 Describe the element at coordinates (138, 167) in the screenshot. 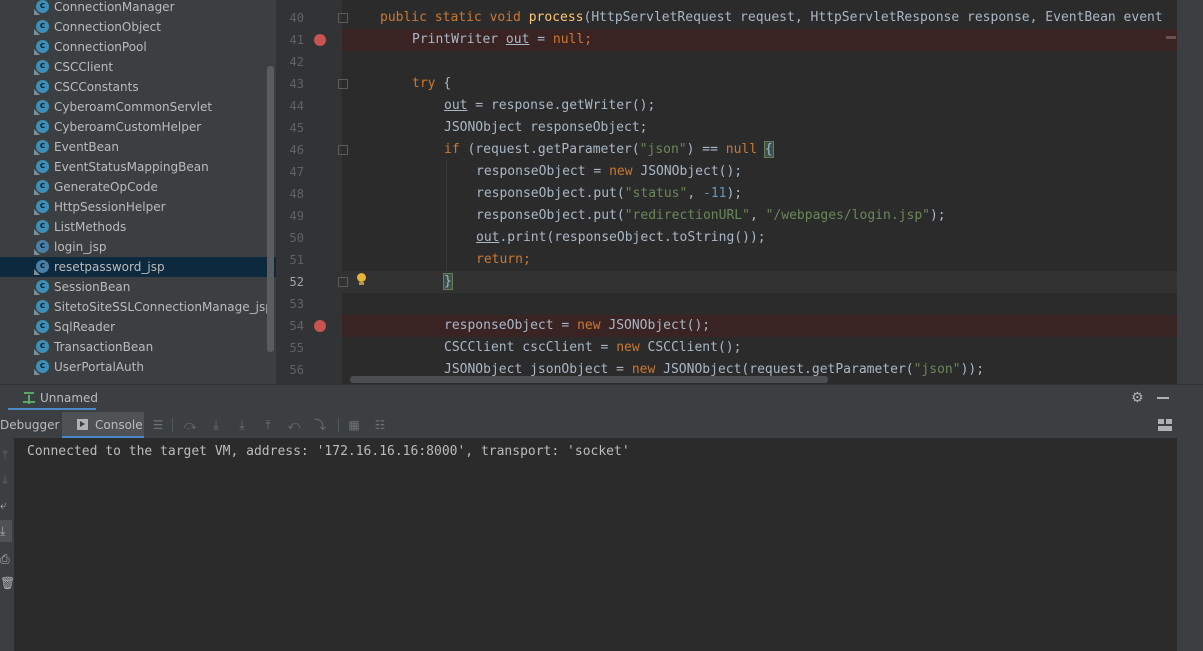

I see `tree-item: c EventStatusMappingBean` at that location.